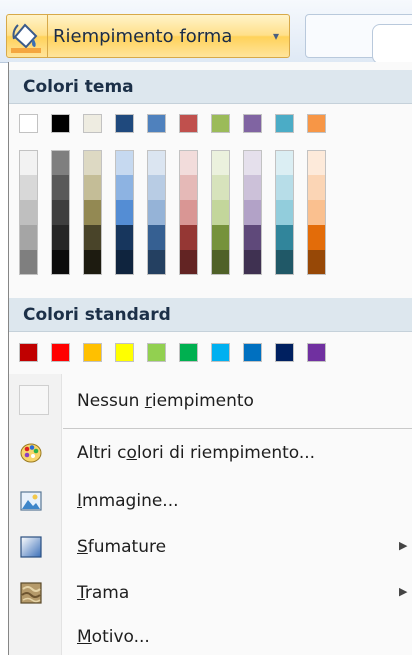 This screenshot has height=655, width=412. I want to click on menu-separator, so click(237, 428).